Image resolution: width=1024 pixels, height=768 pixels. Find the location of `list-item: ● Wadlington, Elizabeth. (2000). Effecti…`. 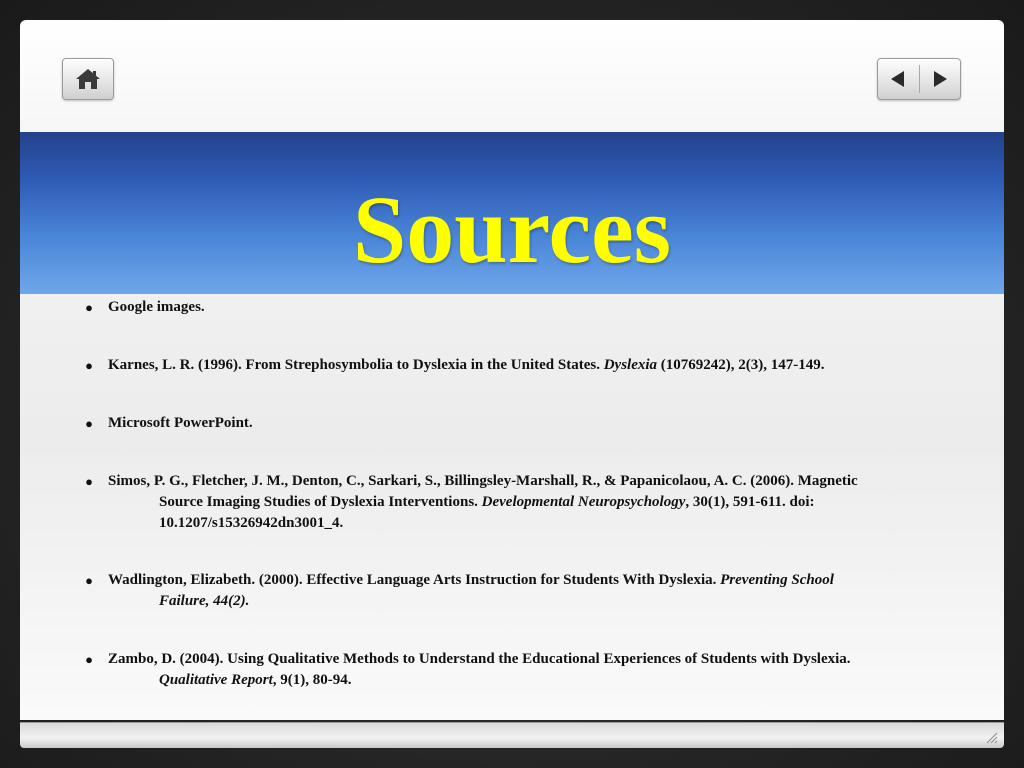

list-item: ● Wadlington, Elizabeth. (2000). Effecti… is located at coordinates (531, 591).